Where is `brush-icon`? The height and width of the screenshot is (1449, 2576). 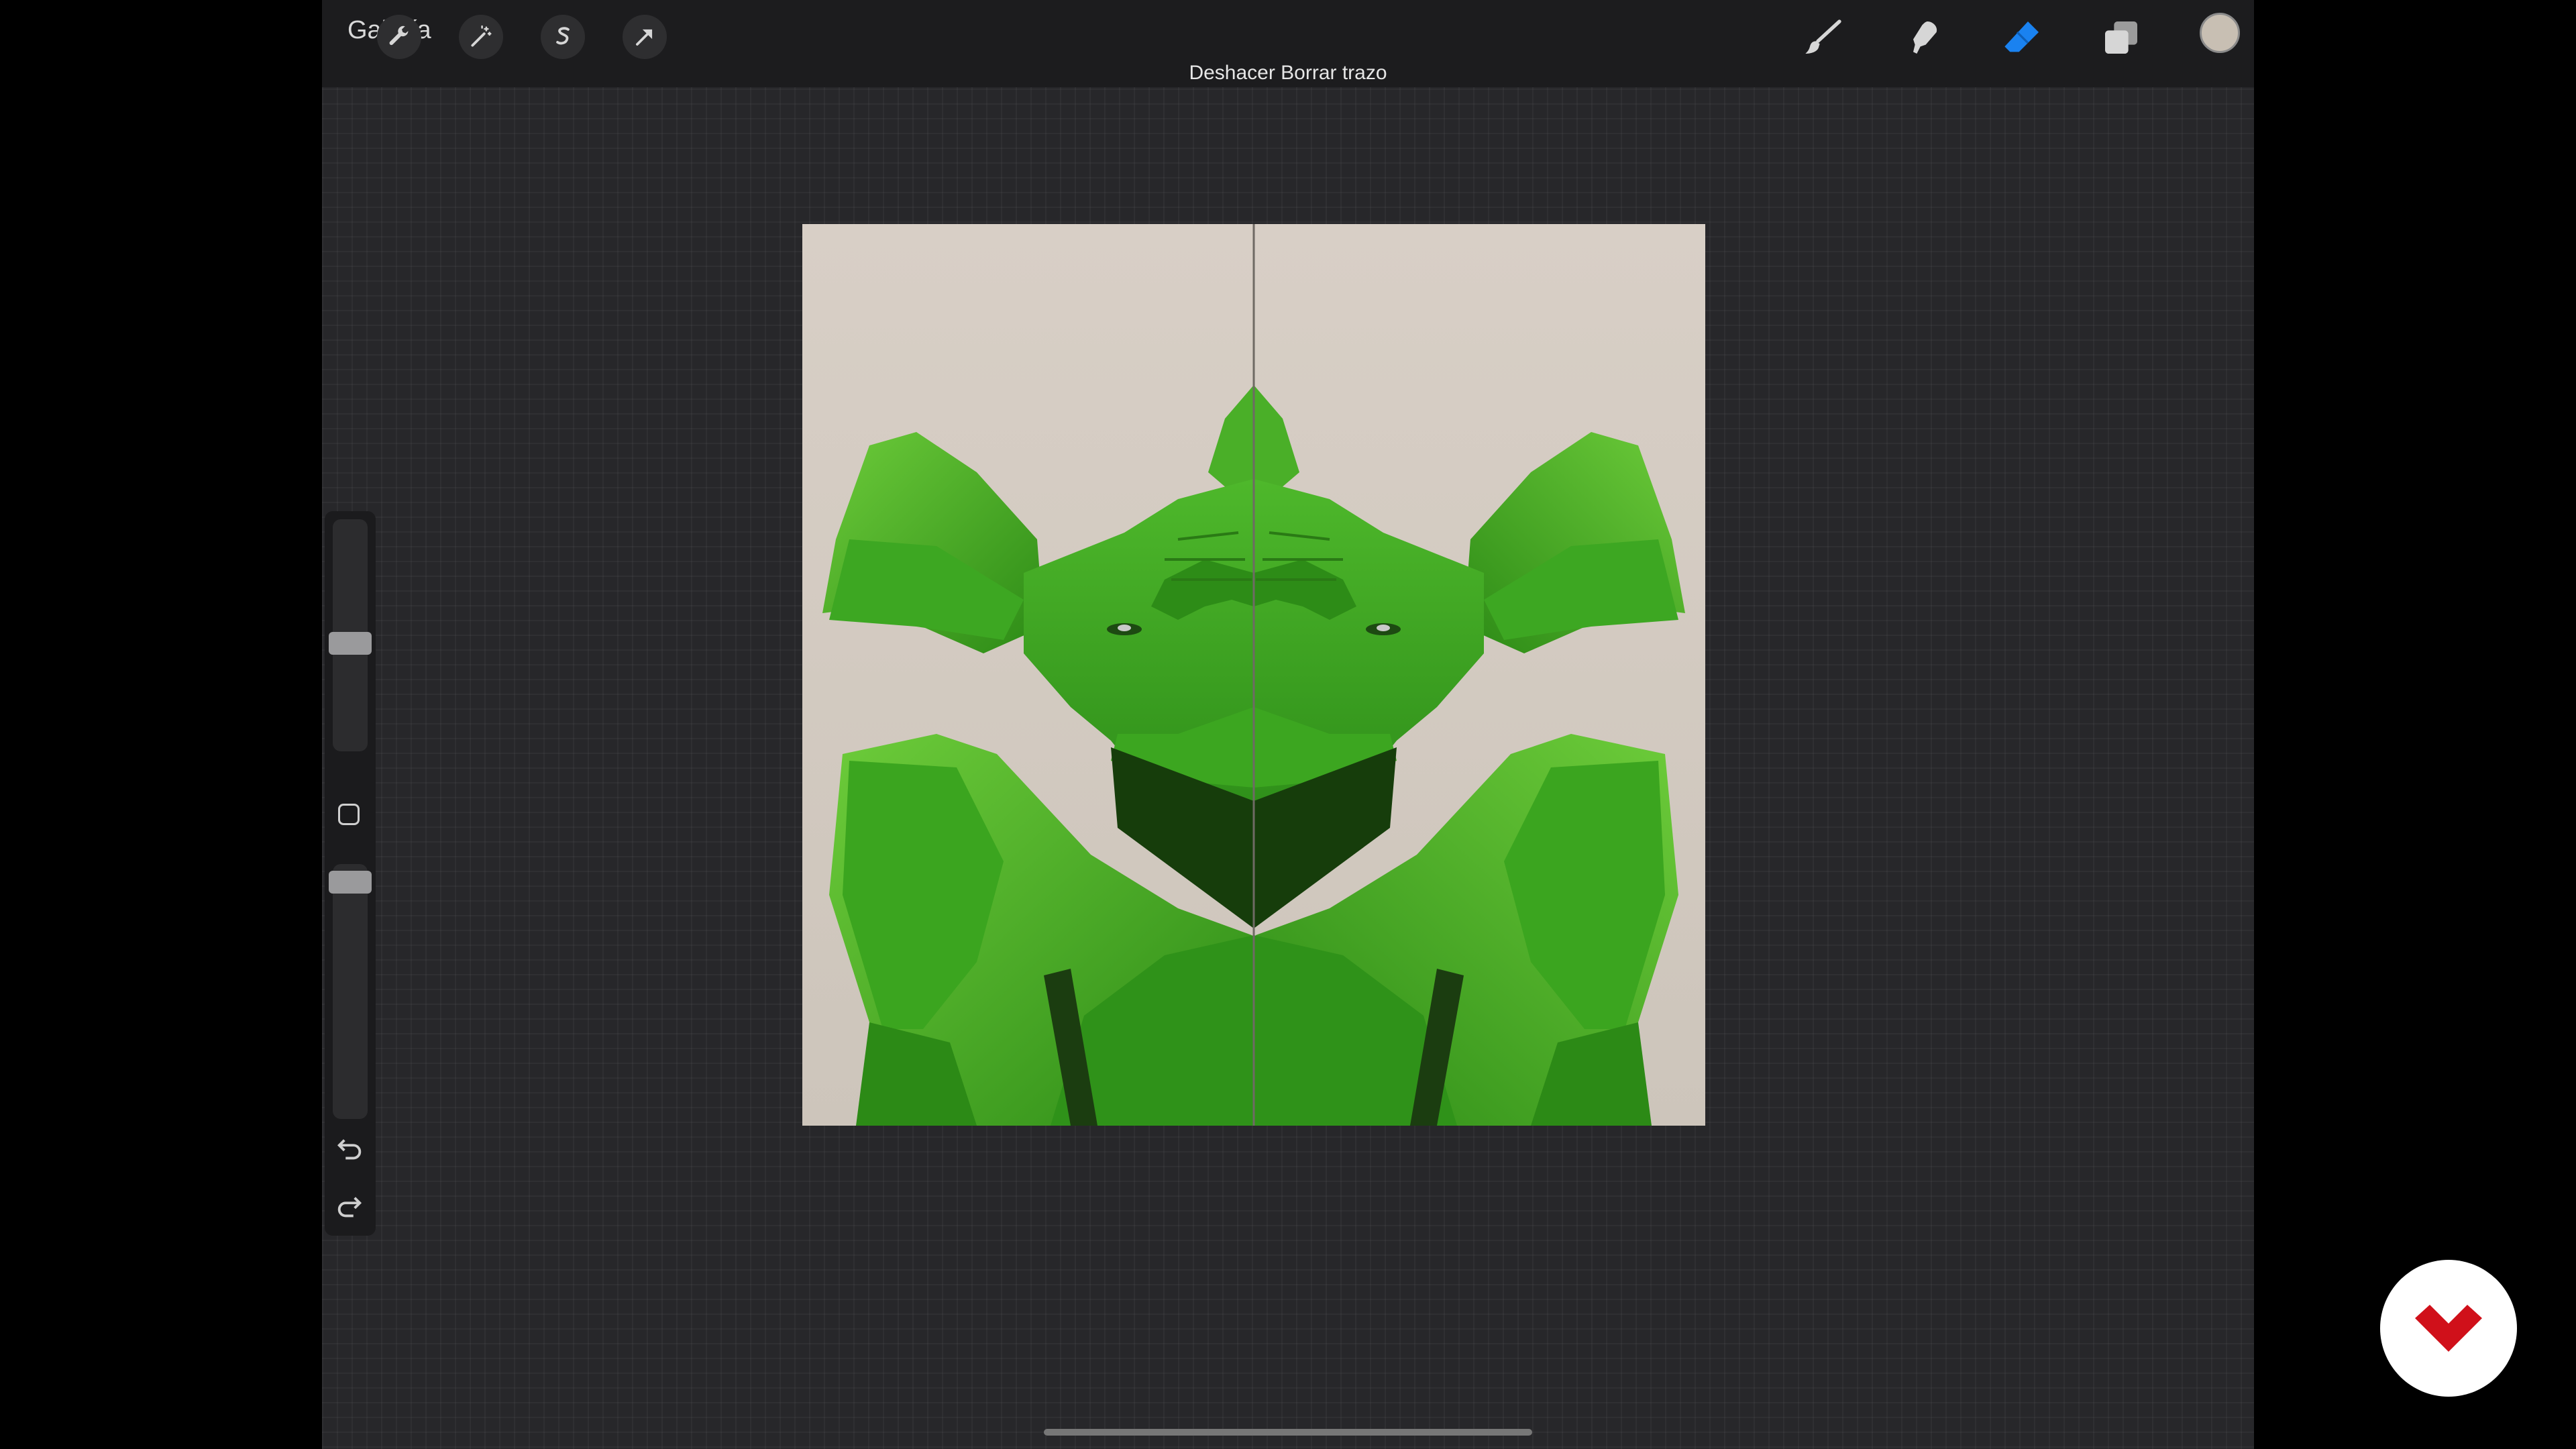
brush-icon is located at coordinates (1823, 37).